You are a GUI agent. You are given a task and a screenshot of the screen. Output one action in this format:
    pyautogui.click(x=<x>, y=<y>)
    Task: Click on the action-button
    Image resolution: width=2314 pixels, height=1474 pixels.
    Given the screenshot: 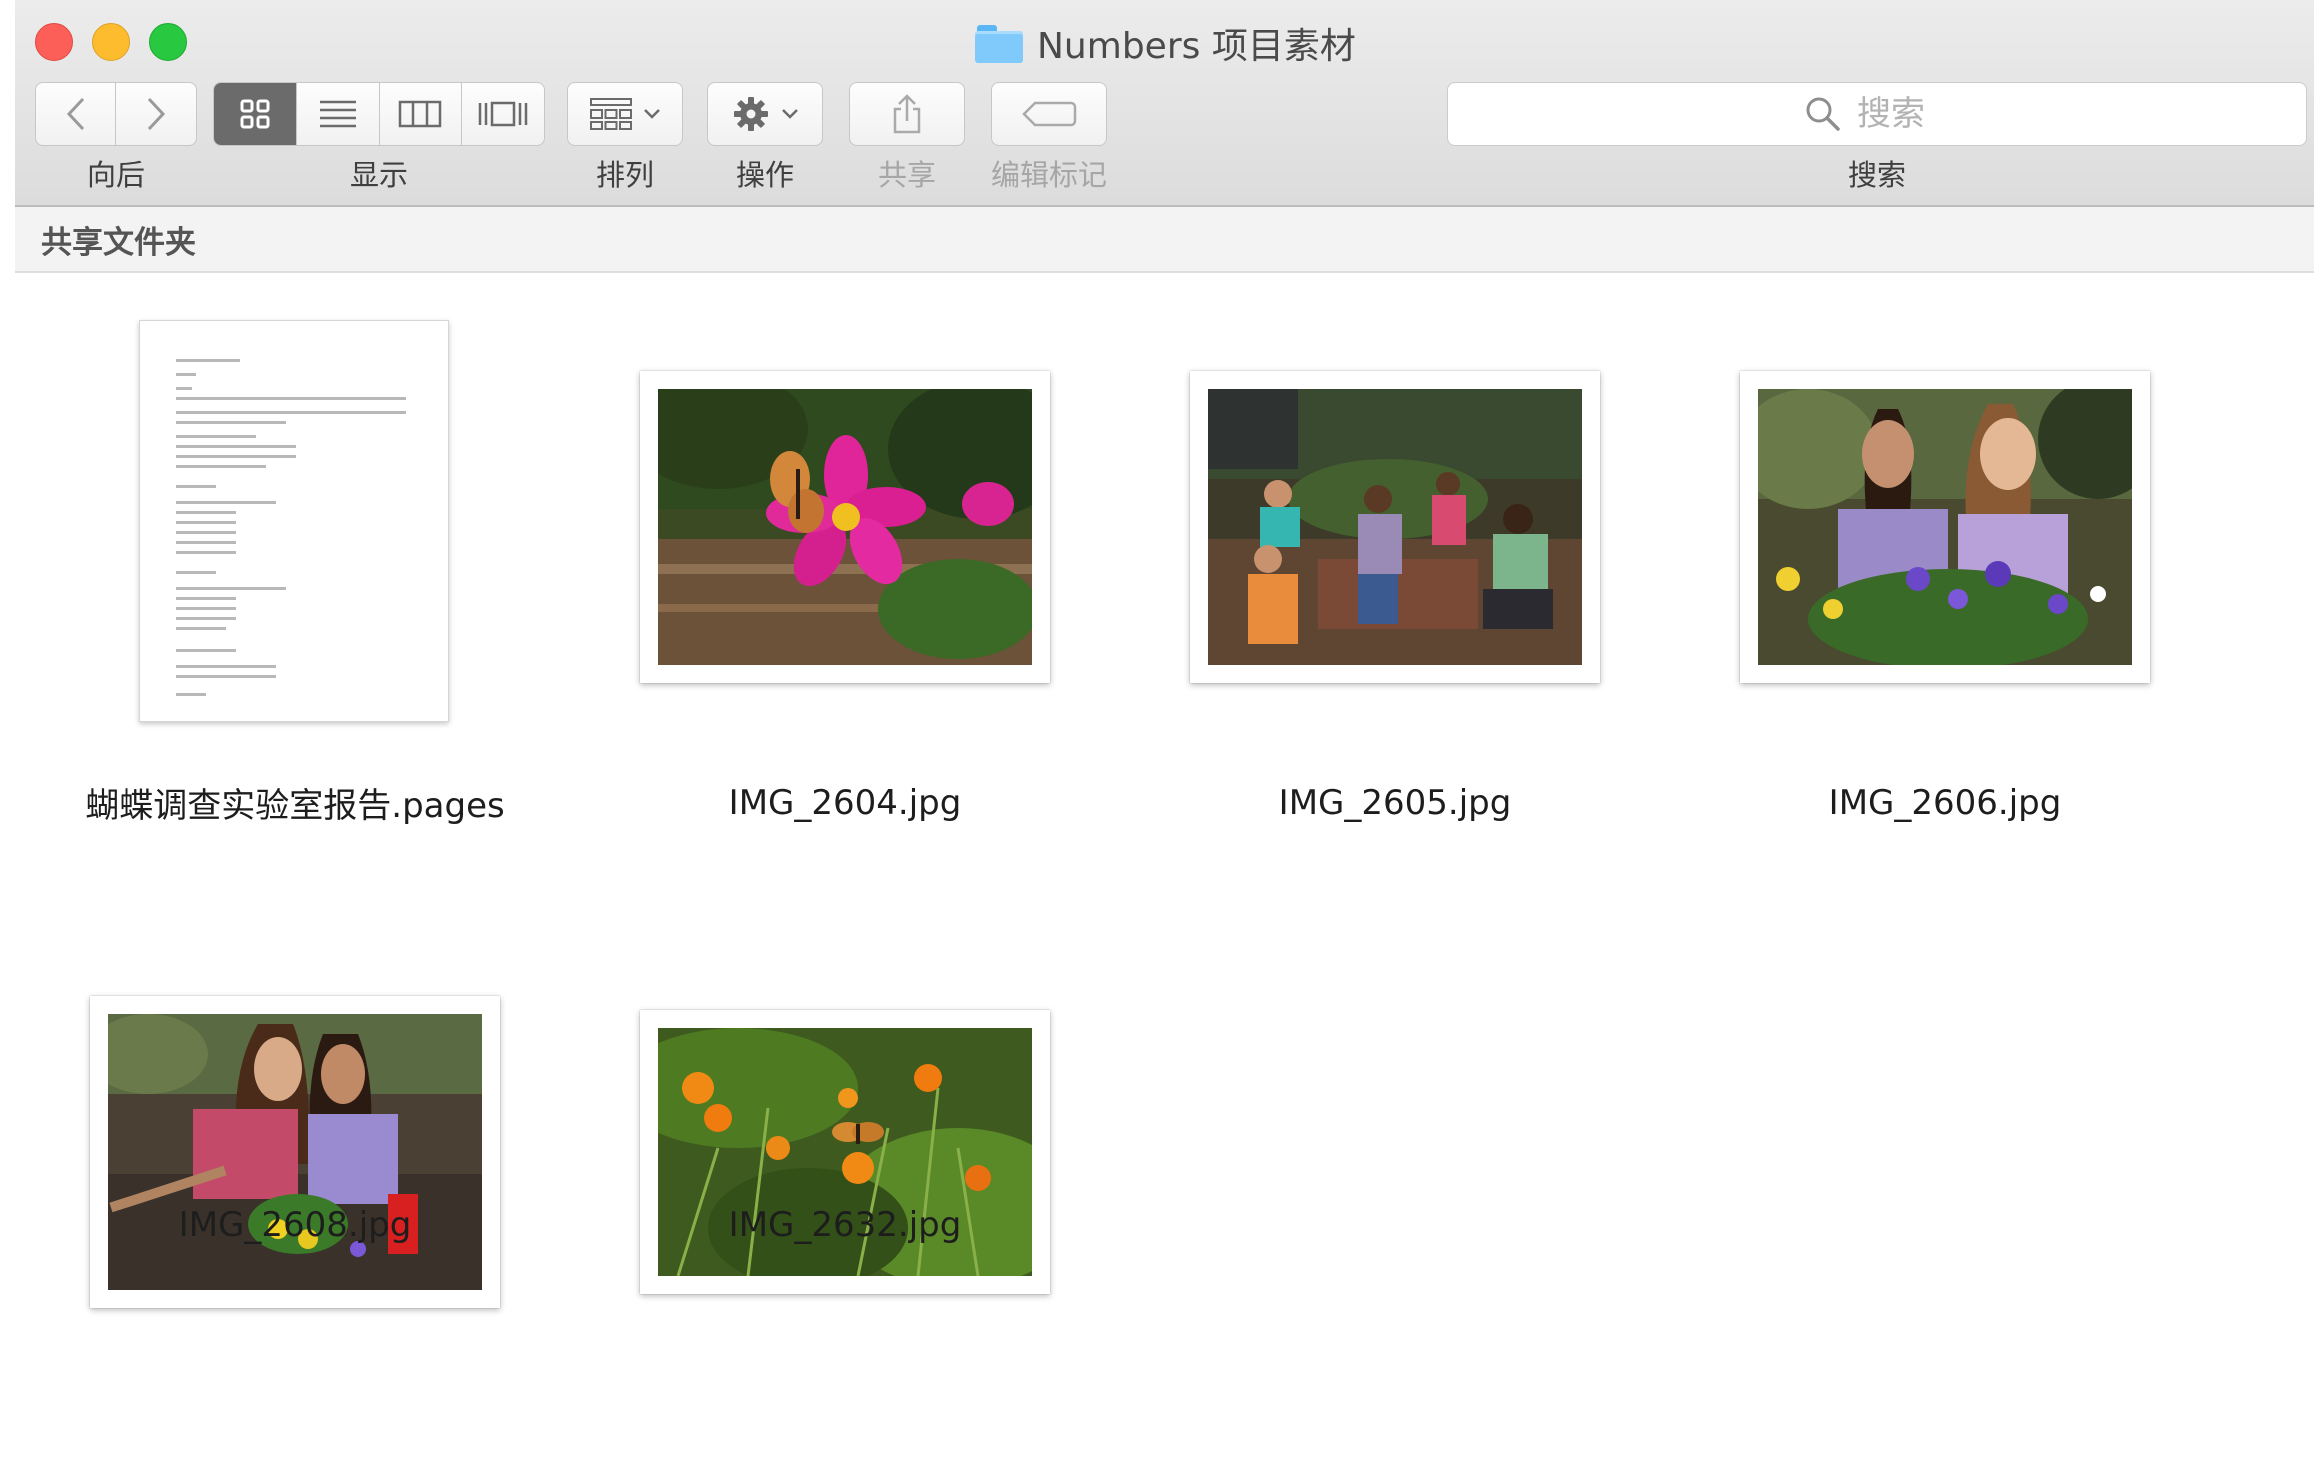 What is the action you would take?
    pyautogui.click(x=765, y=114)
    